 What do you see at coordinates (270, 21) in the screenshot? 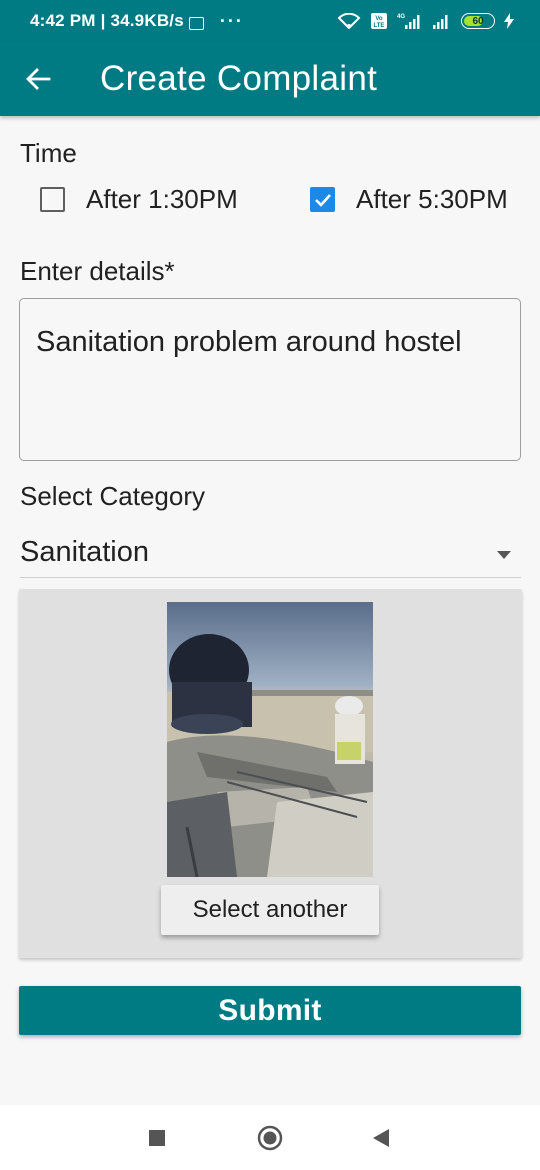
I see `status-bar: 4:42 PM | 34.9KB/s ··· Vo LTE 4G 60` at bounding box center [270, 21].